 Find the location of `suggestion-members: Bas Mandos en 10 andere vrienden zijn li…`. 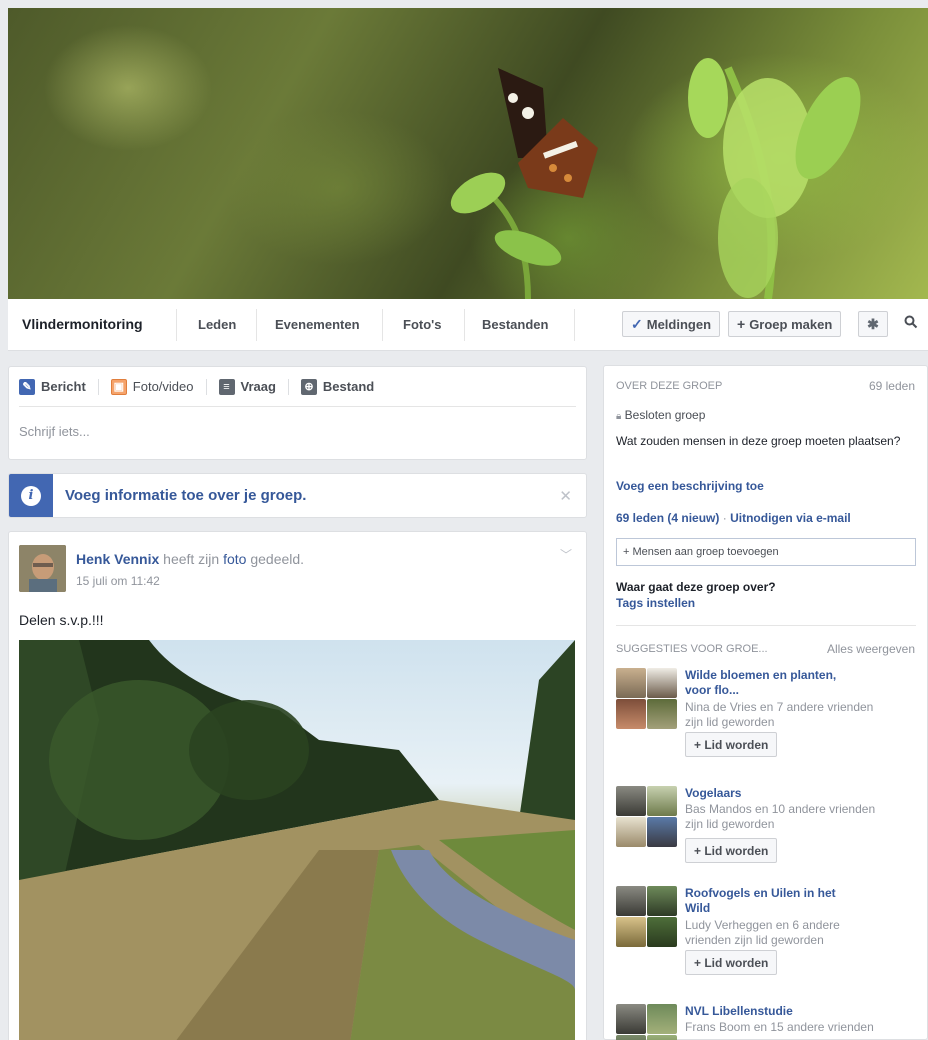

suggestion-members: Bas Mandos en 10 andere vrienden zijn li… is located at coordinates (780, 816).